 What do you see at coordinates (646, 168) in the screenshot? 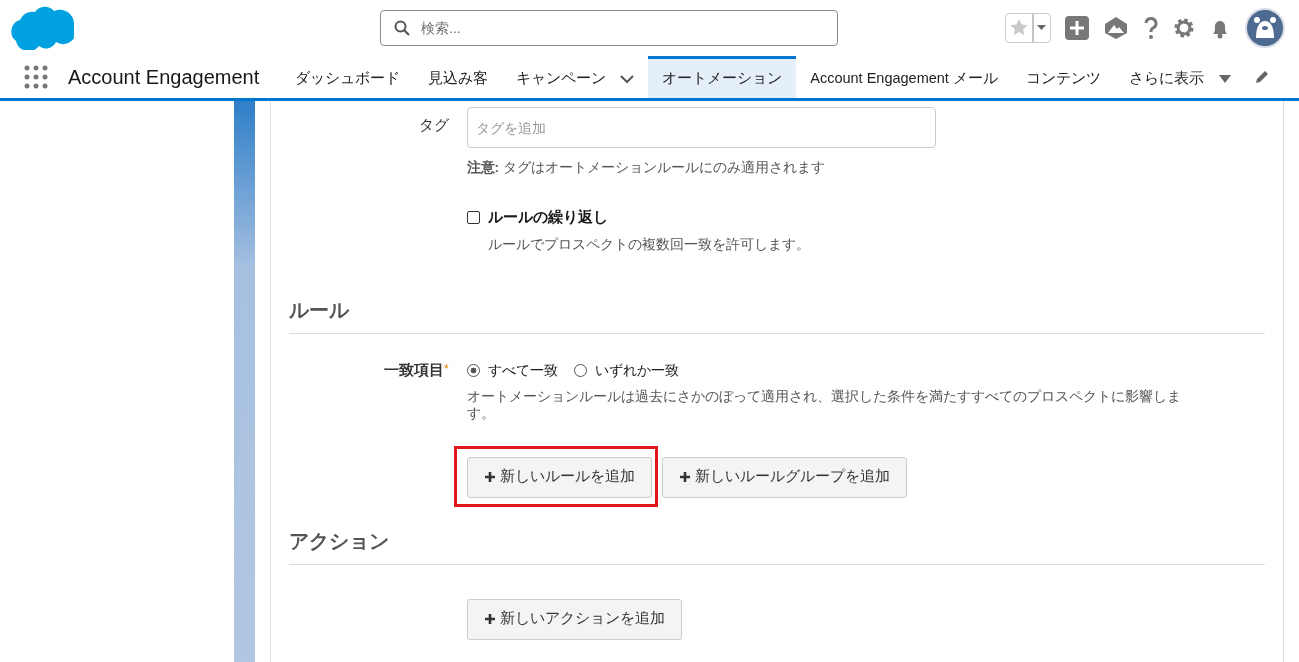
I see `note-text: 注意: タグはオートメーションルールにのみ適用されます` at bounding box center [646, 168].